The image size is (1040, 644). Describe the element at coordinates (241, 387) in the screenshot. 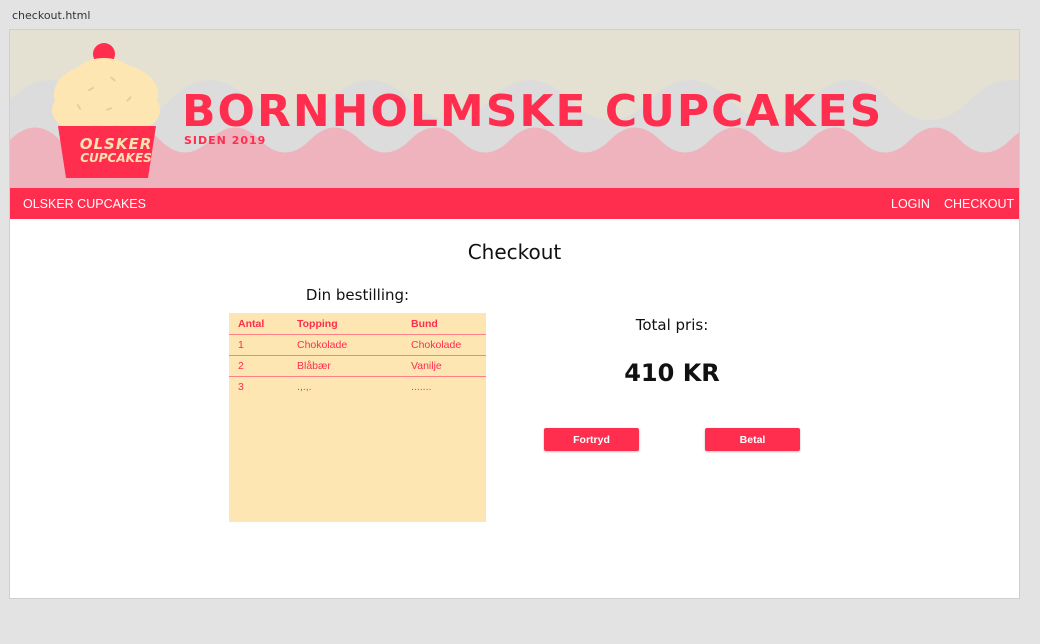

I see `cell-antal: 3` at that location.